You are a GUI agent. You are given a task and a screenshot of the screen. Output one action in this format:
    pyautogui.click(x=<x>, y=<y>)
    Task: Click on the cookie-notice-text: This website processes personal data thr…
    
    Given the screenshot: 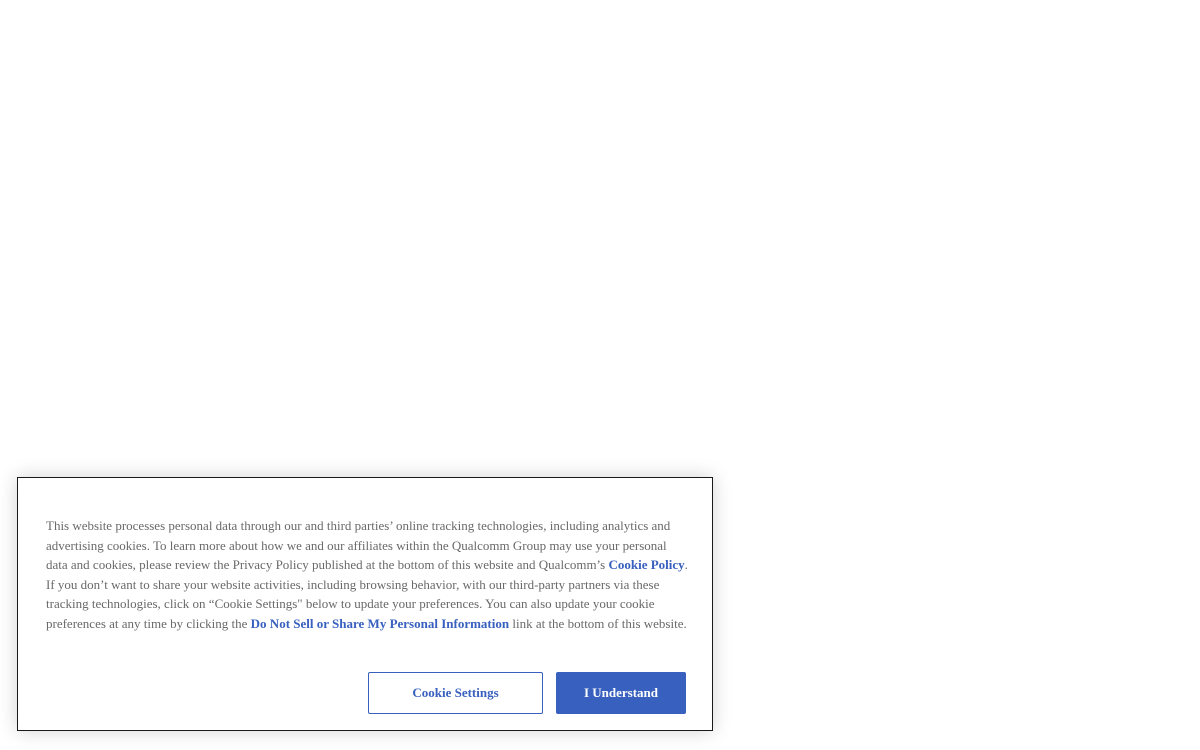 What is the action you would take?
    pyautogui.click(x=368, y=574)
    